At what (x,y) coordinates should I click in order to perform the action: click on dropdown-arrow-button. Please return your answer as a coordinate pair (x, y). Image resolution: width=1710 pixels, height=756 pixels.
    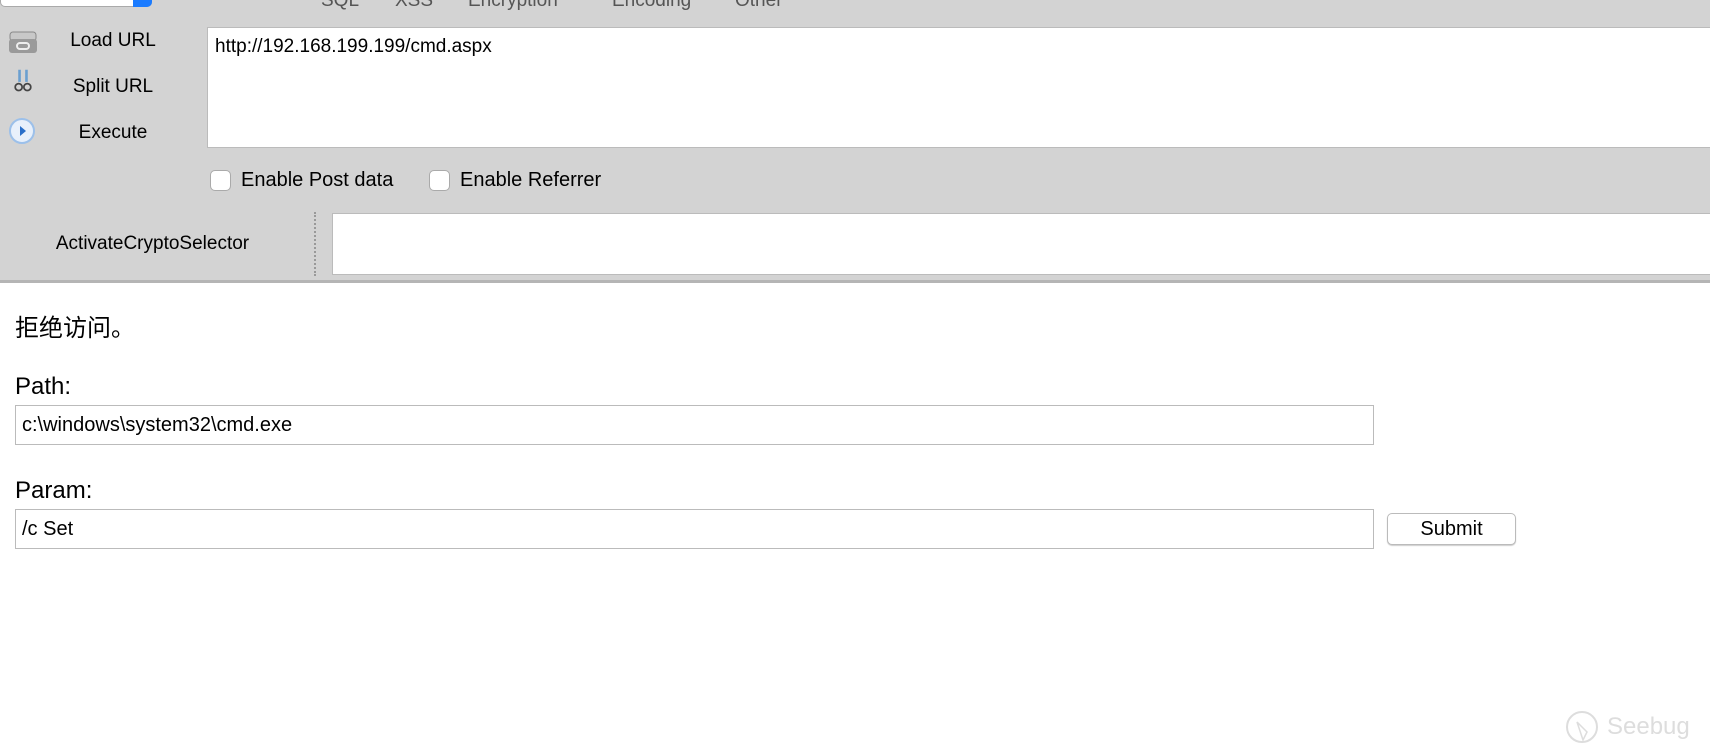
    Looking at the image, I should click on (142, 3).